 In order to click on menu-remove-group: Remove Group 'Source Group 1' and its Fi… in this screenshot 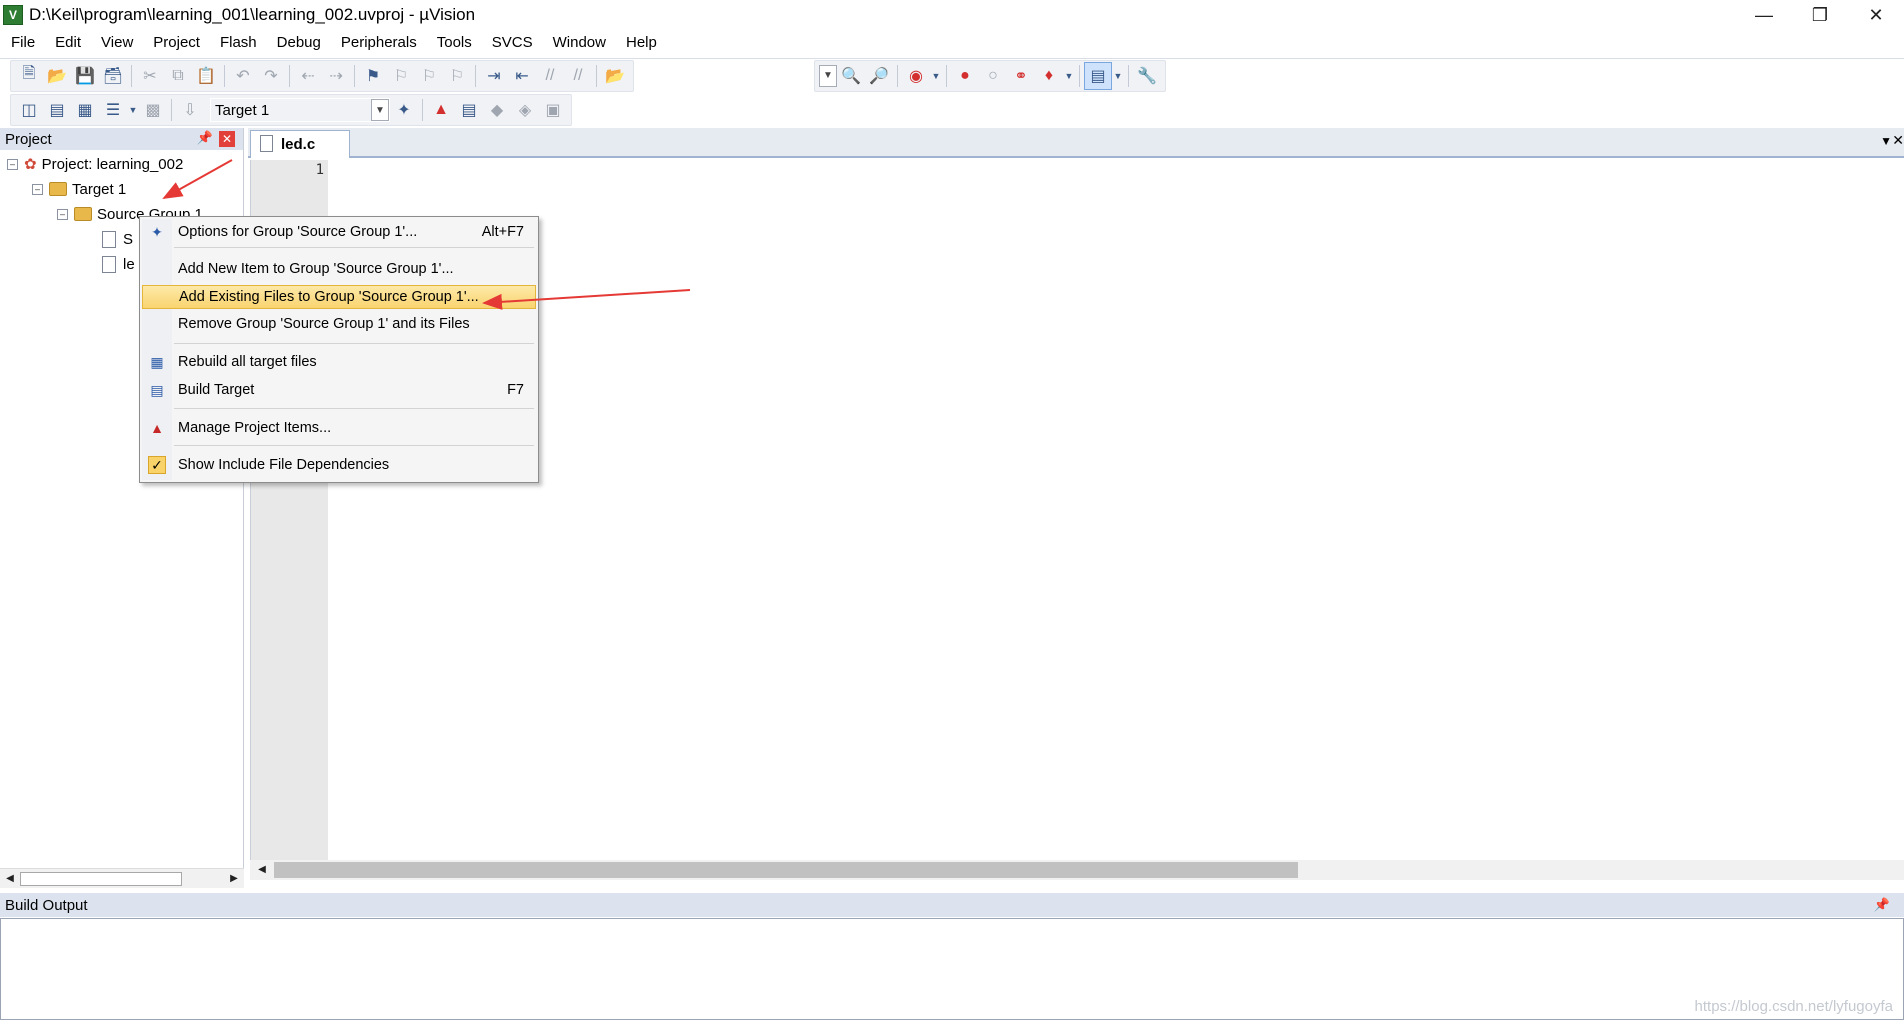, I will do `click(339, 324)`.